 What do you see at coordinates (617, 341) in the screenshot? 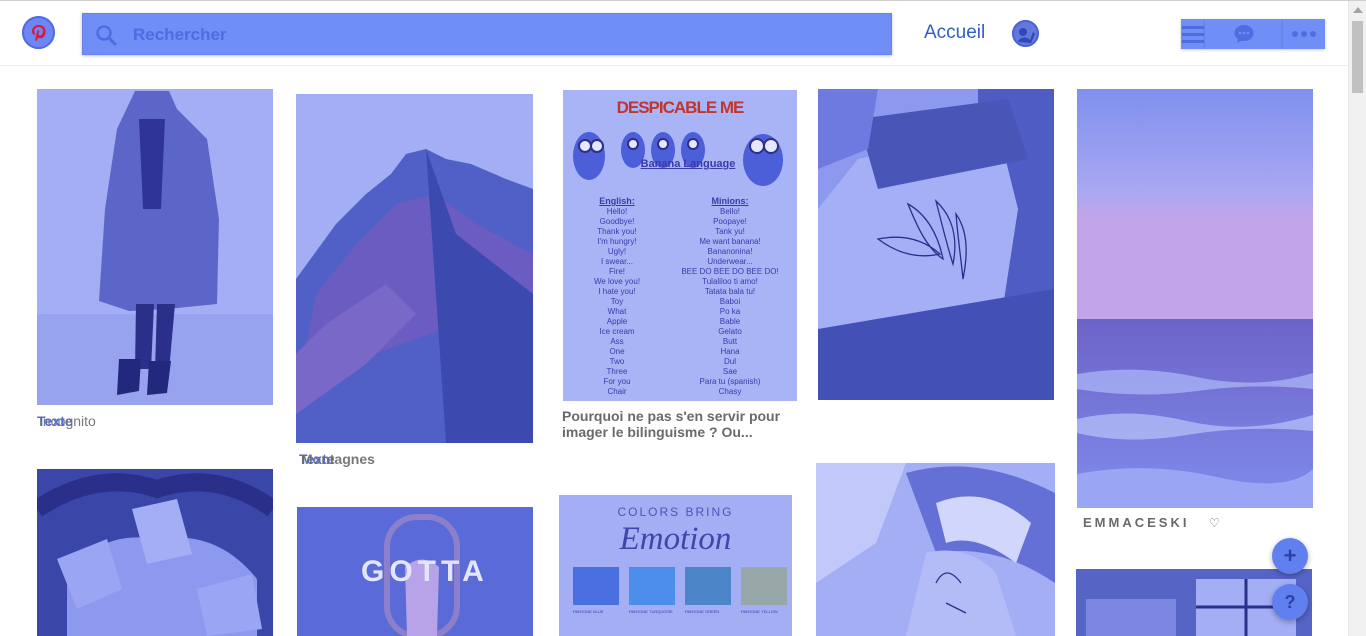
I see `word-list-item: Ass` at bounding box center [617, 341].